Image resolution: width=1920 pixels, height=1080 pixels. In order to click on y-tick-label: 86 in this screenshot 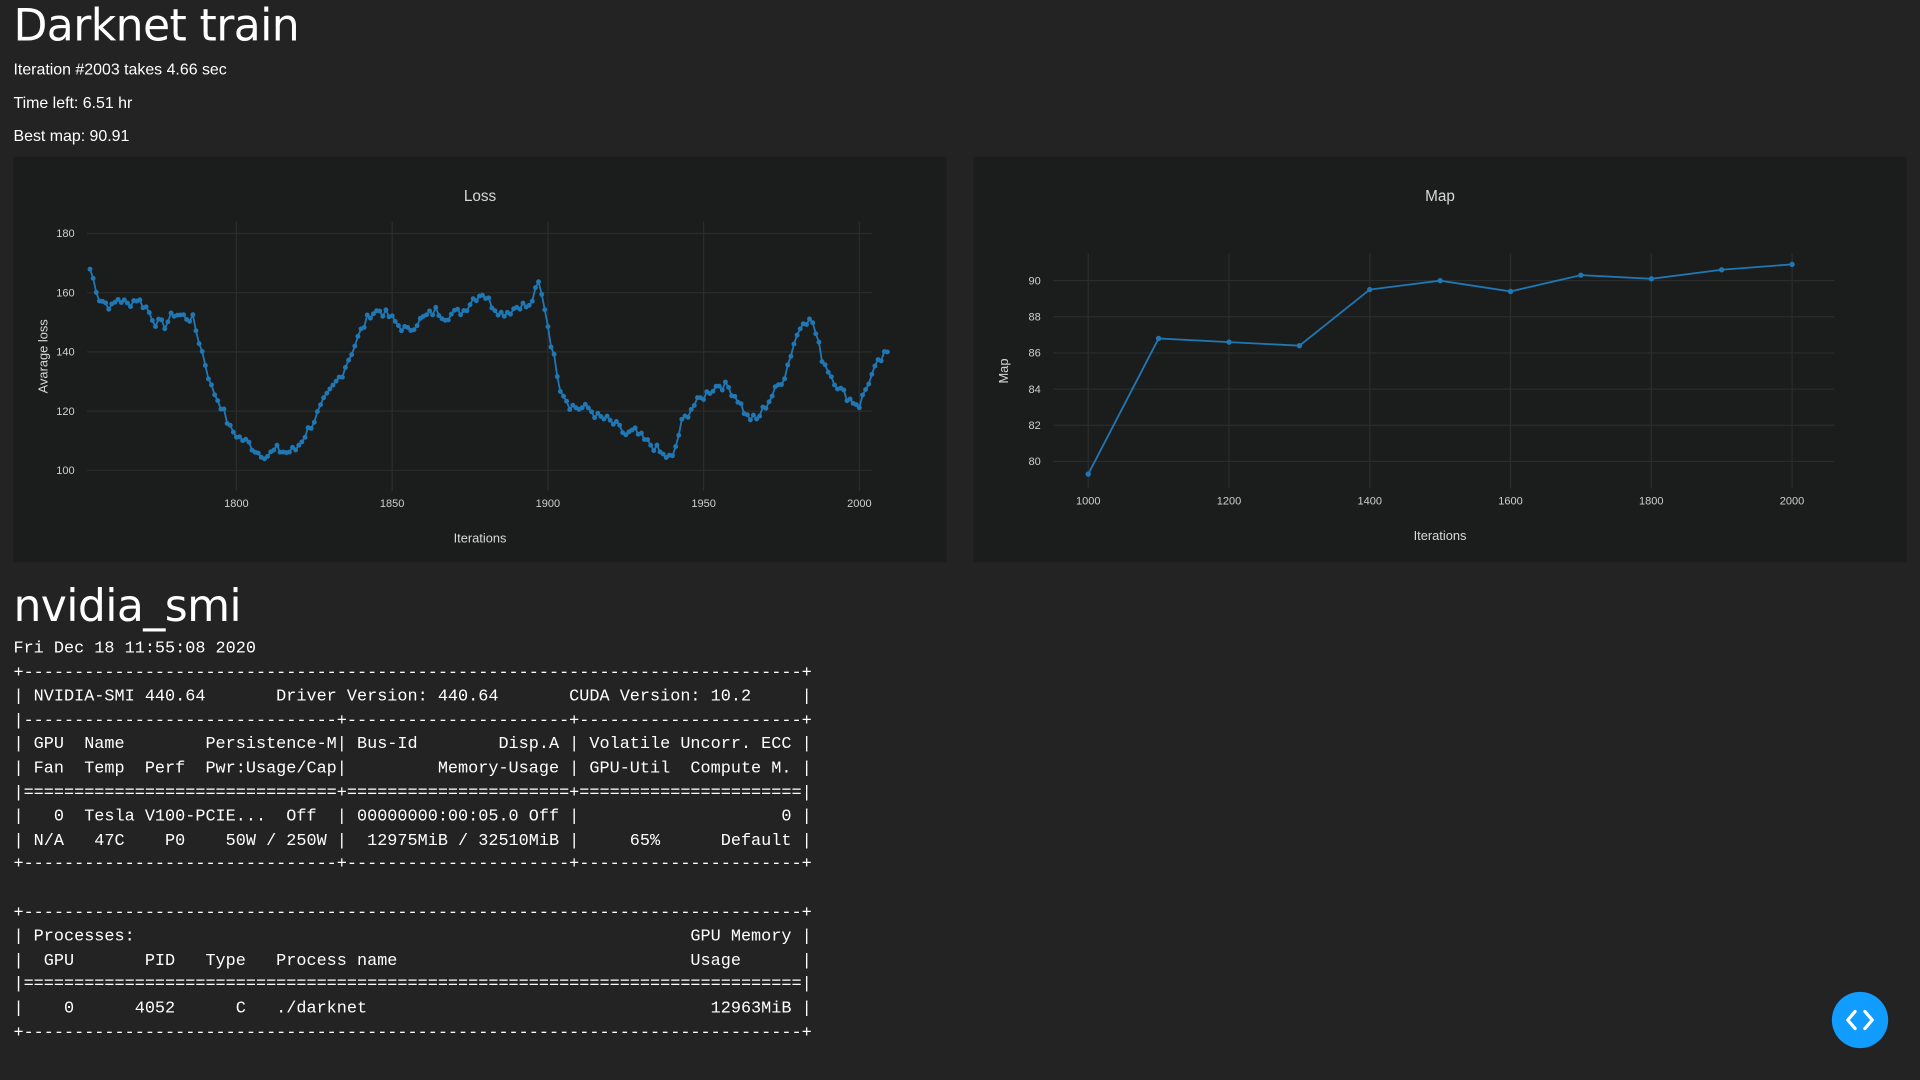, I will do `click(1035, 354)`.